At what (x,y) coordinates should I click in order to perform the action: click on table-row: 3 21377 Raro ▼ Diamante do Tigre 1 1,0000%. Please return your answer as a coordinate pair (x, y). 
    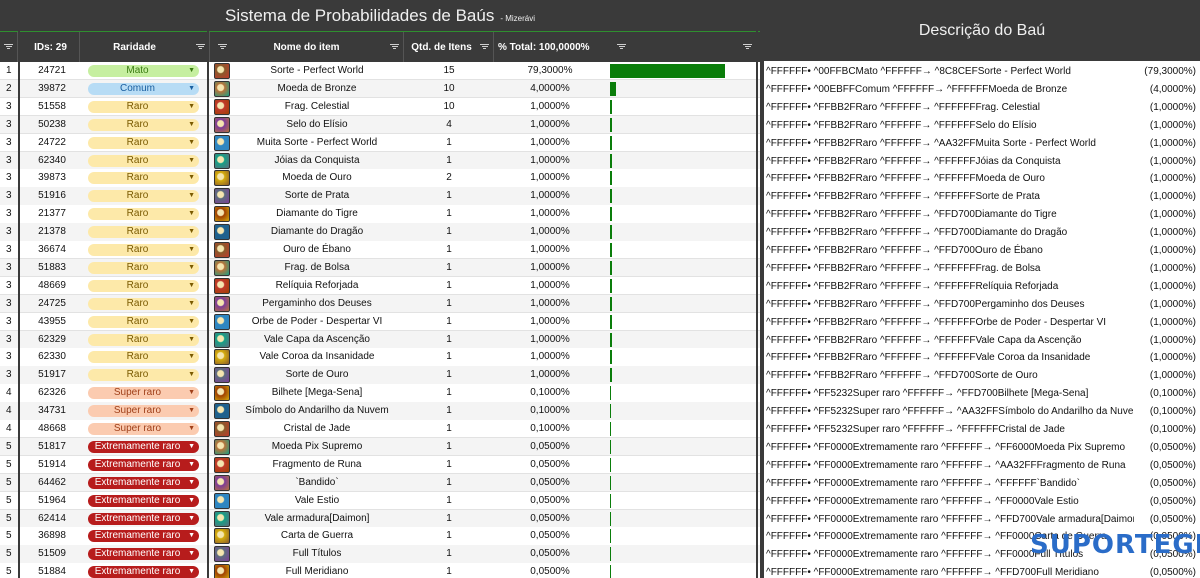
    Looking at the image, I should click on (380, 214).